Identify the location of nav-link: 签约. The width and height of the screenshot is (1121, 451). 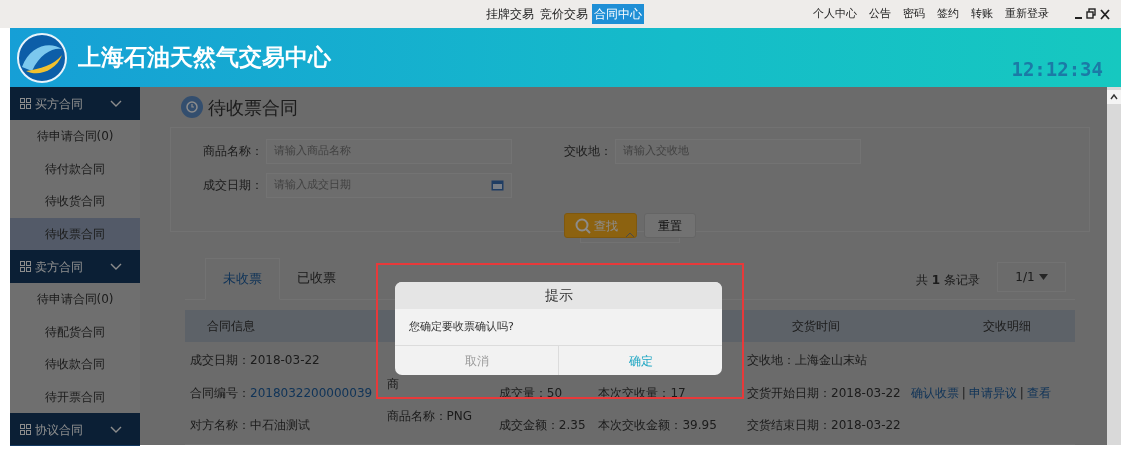
(948, 14).